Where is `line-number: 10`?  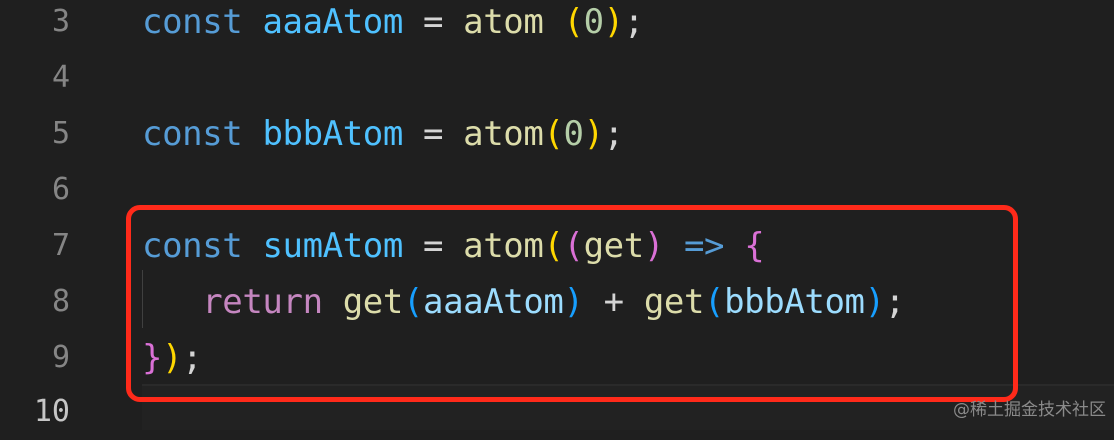
line-number: 10 is located at coordinates (51, 411).